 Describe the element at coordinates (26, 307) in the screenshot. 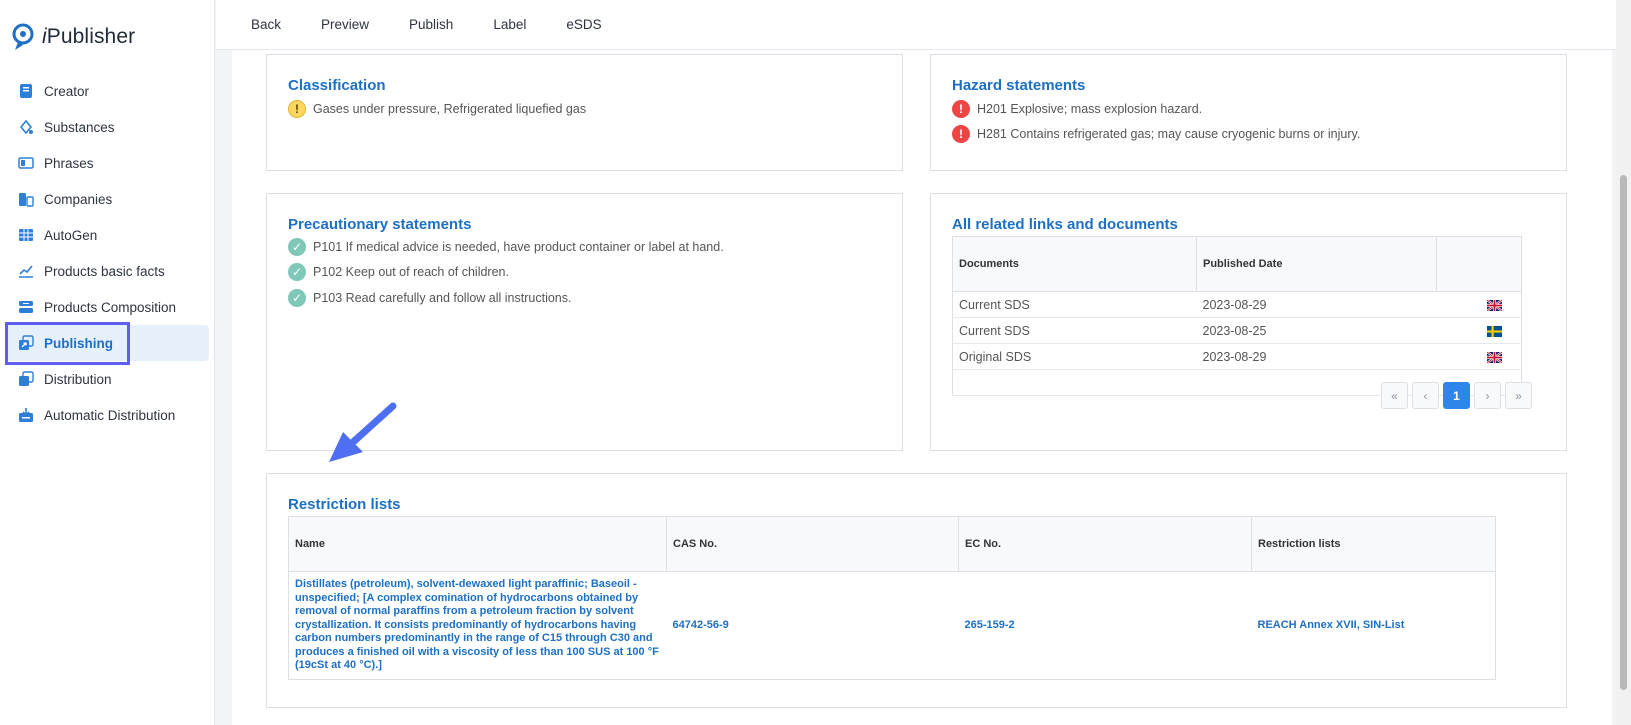

I see `layers-icon` at that location.